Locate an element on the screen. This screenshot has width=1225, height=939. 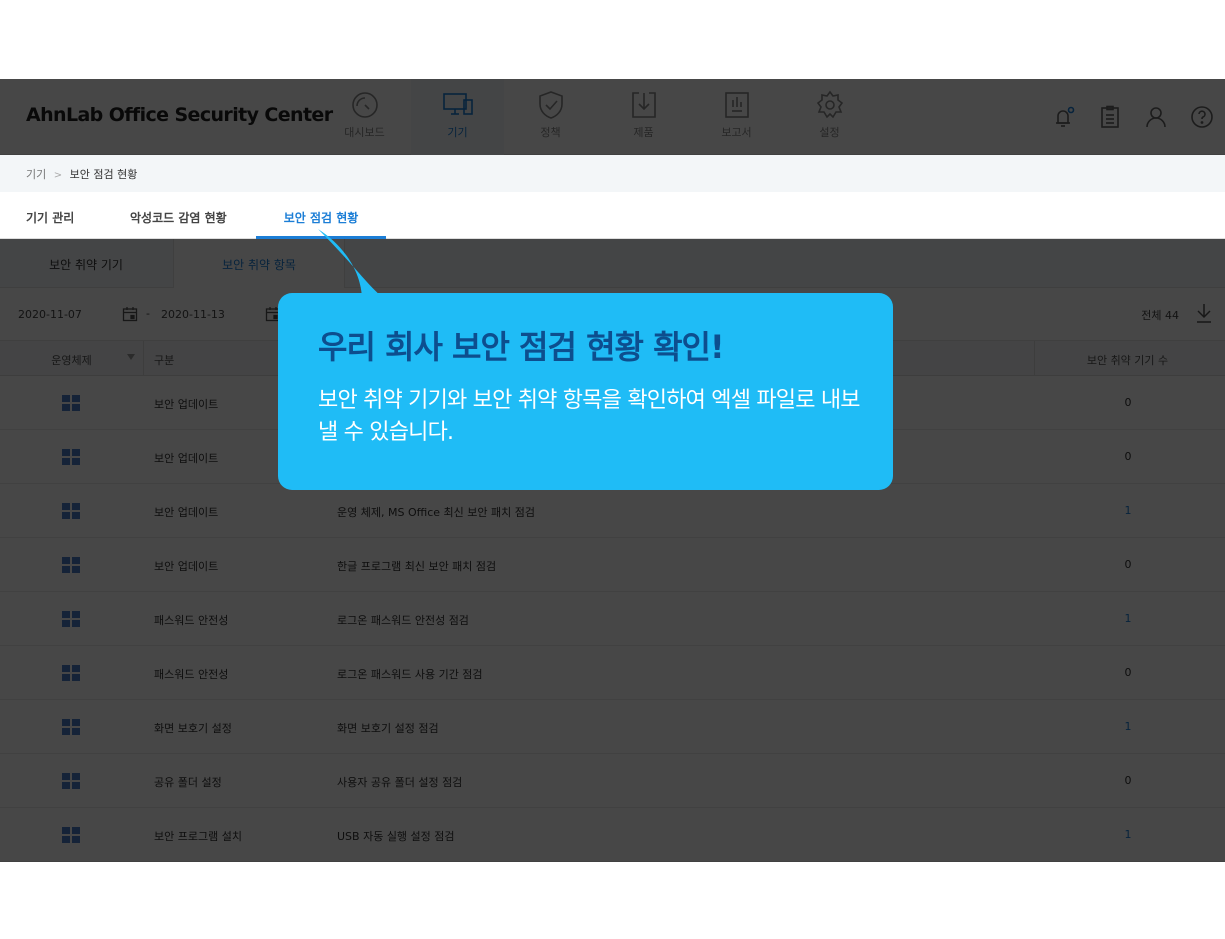
download-icon is located at coordinates (1204, 313).